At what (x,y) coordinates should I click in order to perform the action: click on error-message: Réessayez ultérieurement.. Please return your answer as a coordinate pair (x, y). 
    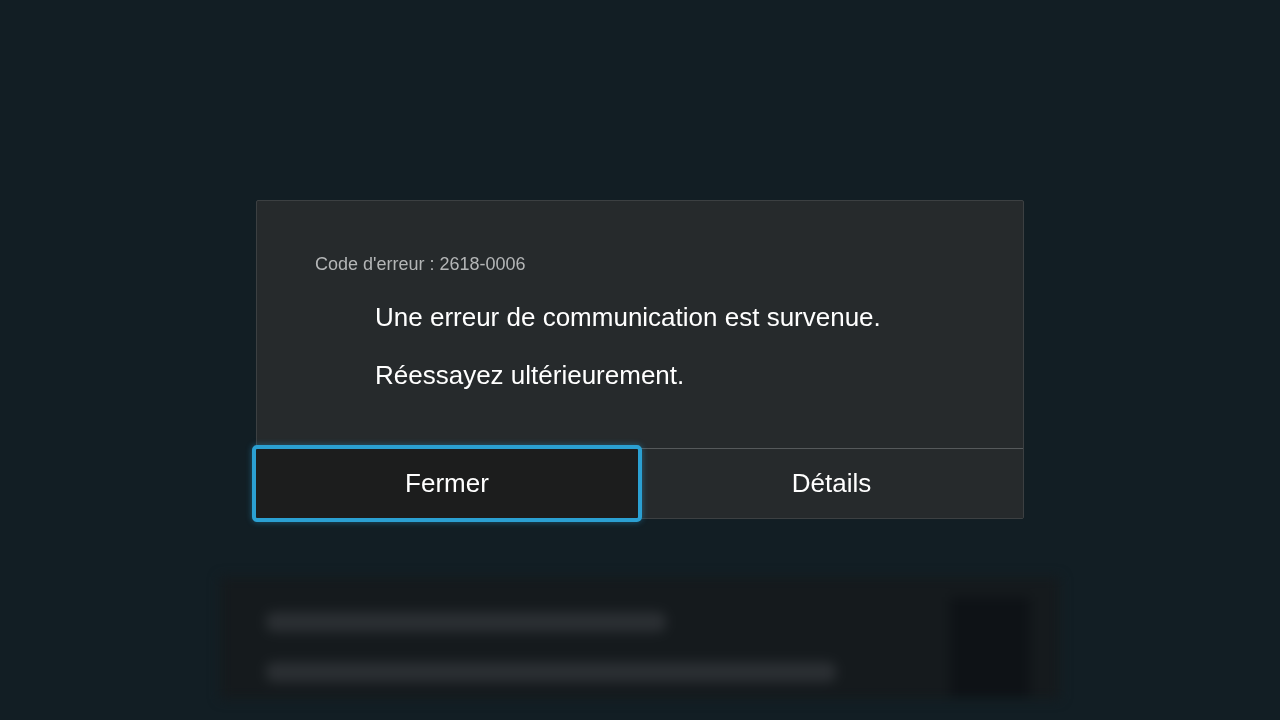
    Looking at the image, I should click on (530, 375).